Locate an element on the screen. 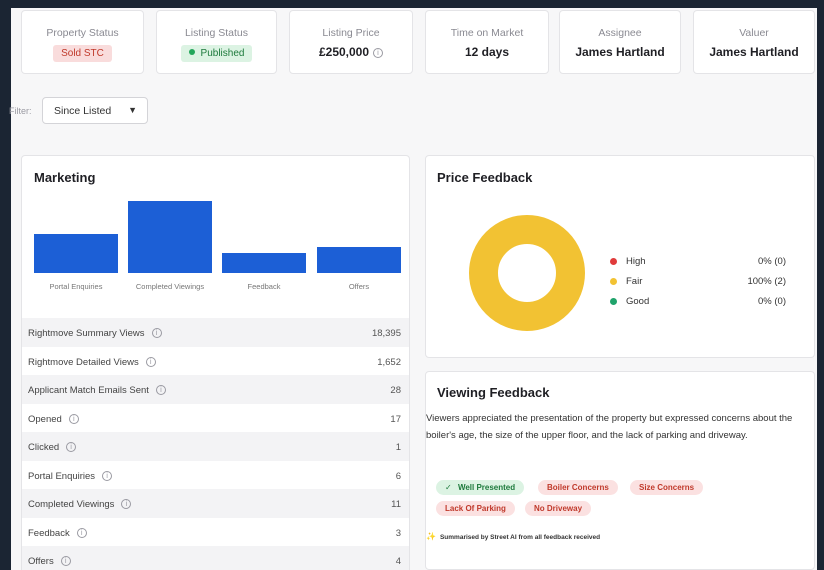  property-status-card: Property Status Sold STC is located at coordinates (82, 42).